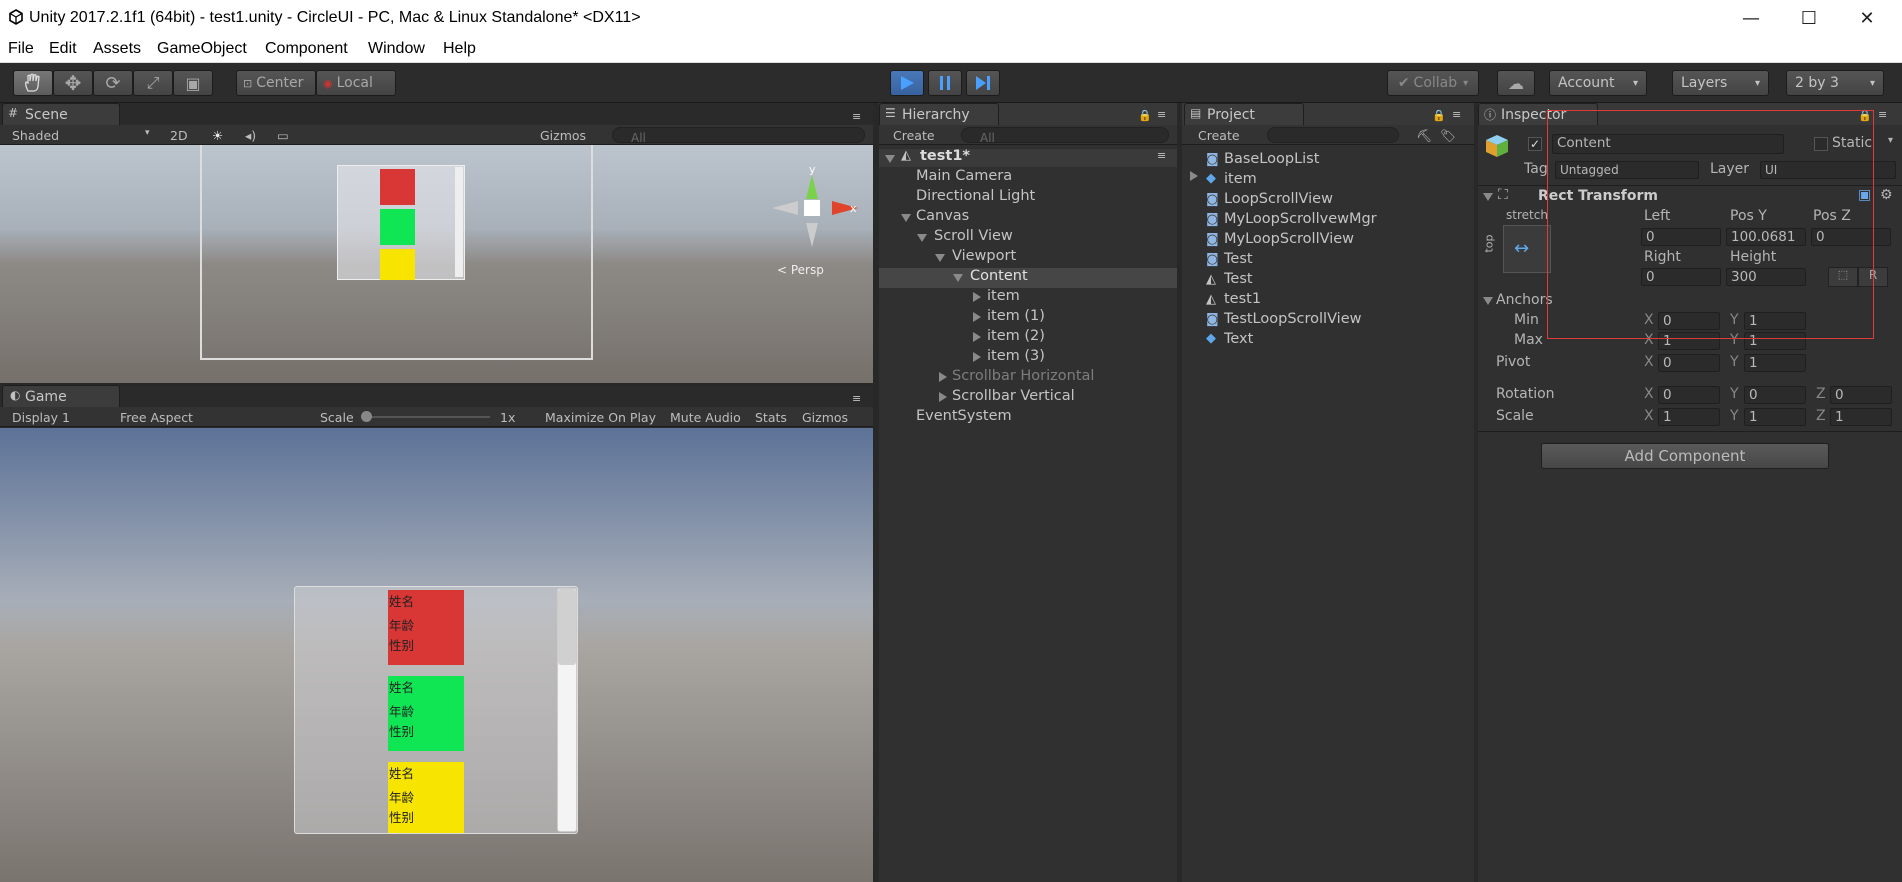 This screenshot has height=882, width=1902. I want to click on lock-icon: 🔒, so click(1145, 115).